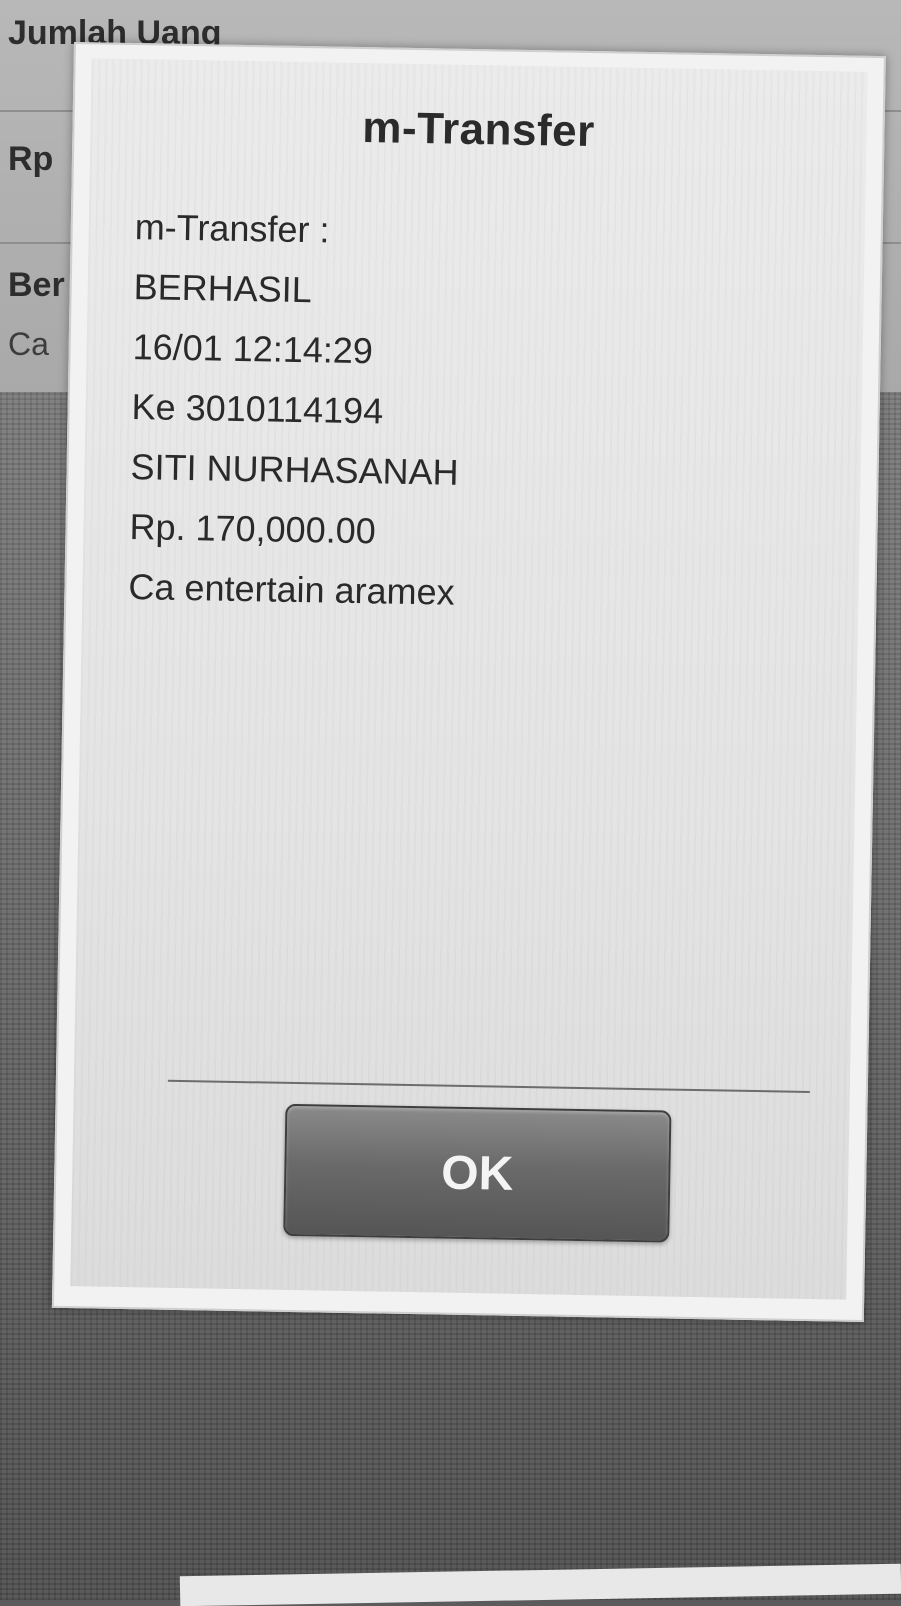 The height and width of the screenshot is (1606, 901). What do you see at coordinates (253, 349) in the screenshot?
I see `message-line-datetime: 16/01 12:14:29` at bounding box center [253, 349].